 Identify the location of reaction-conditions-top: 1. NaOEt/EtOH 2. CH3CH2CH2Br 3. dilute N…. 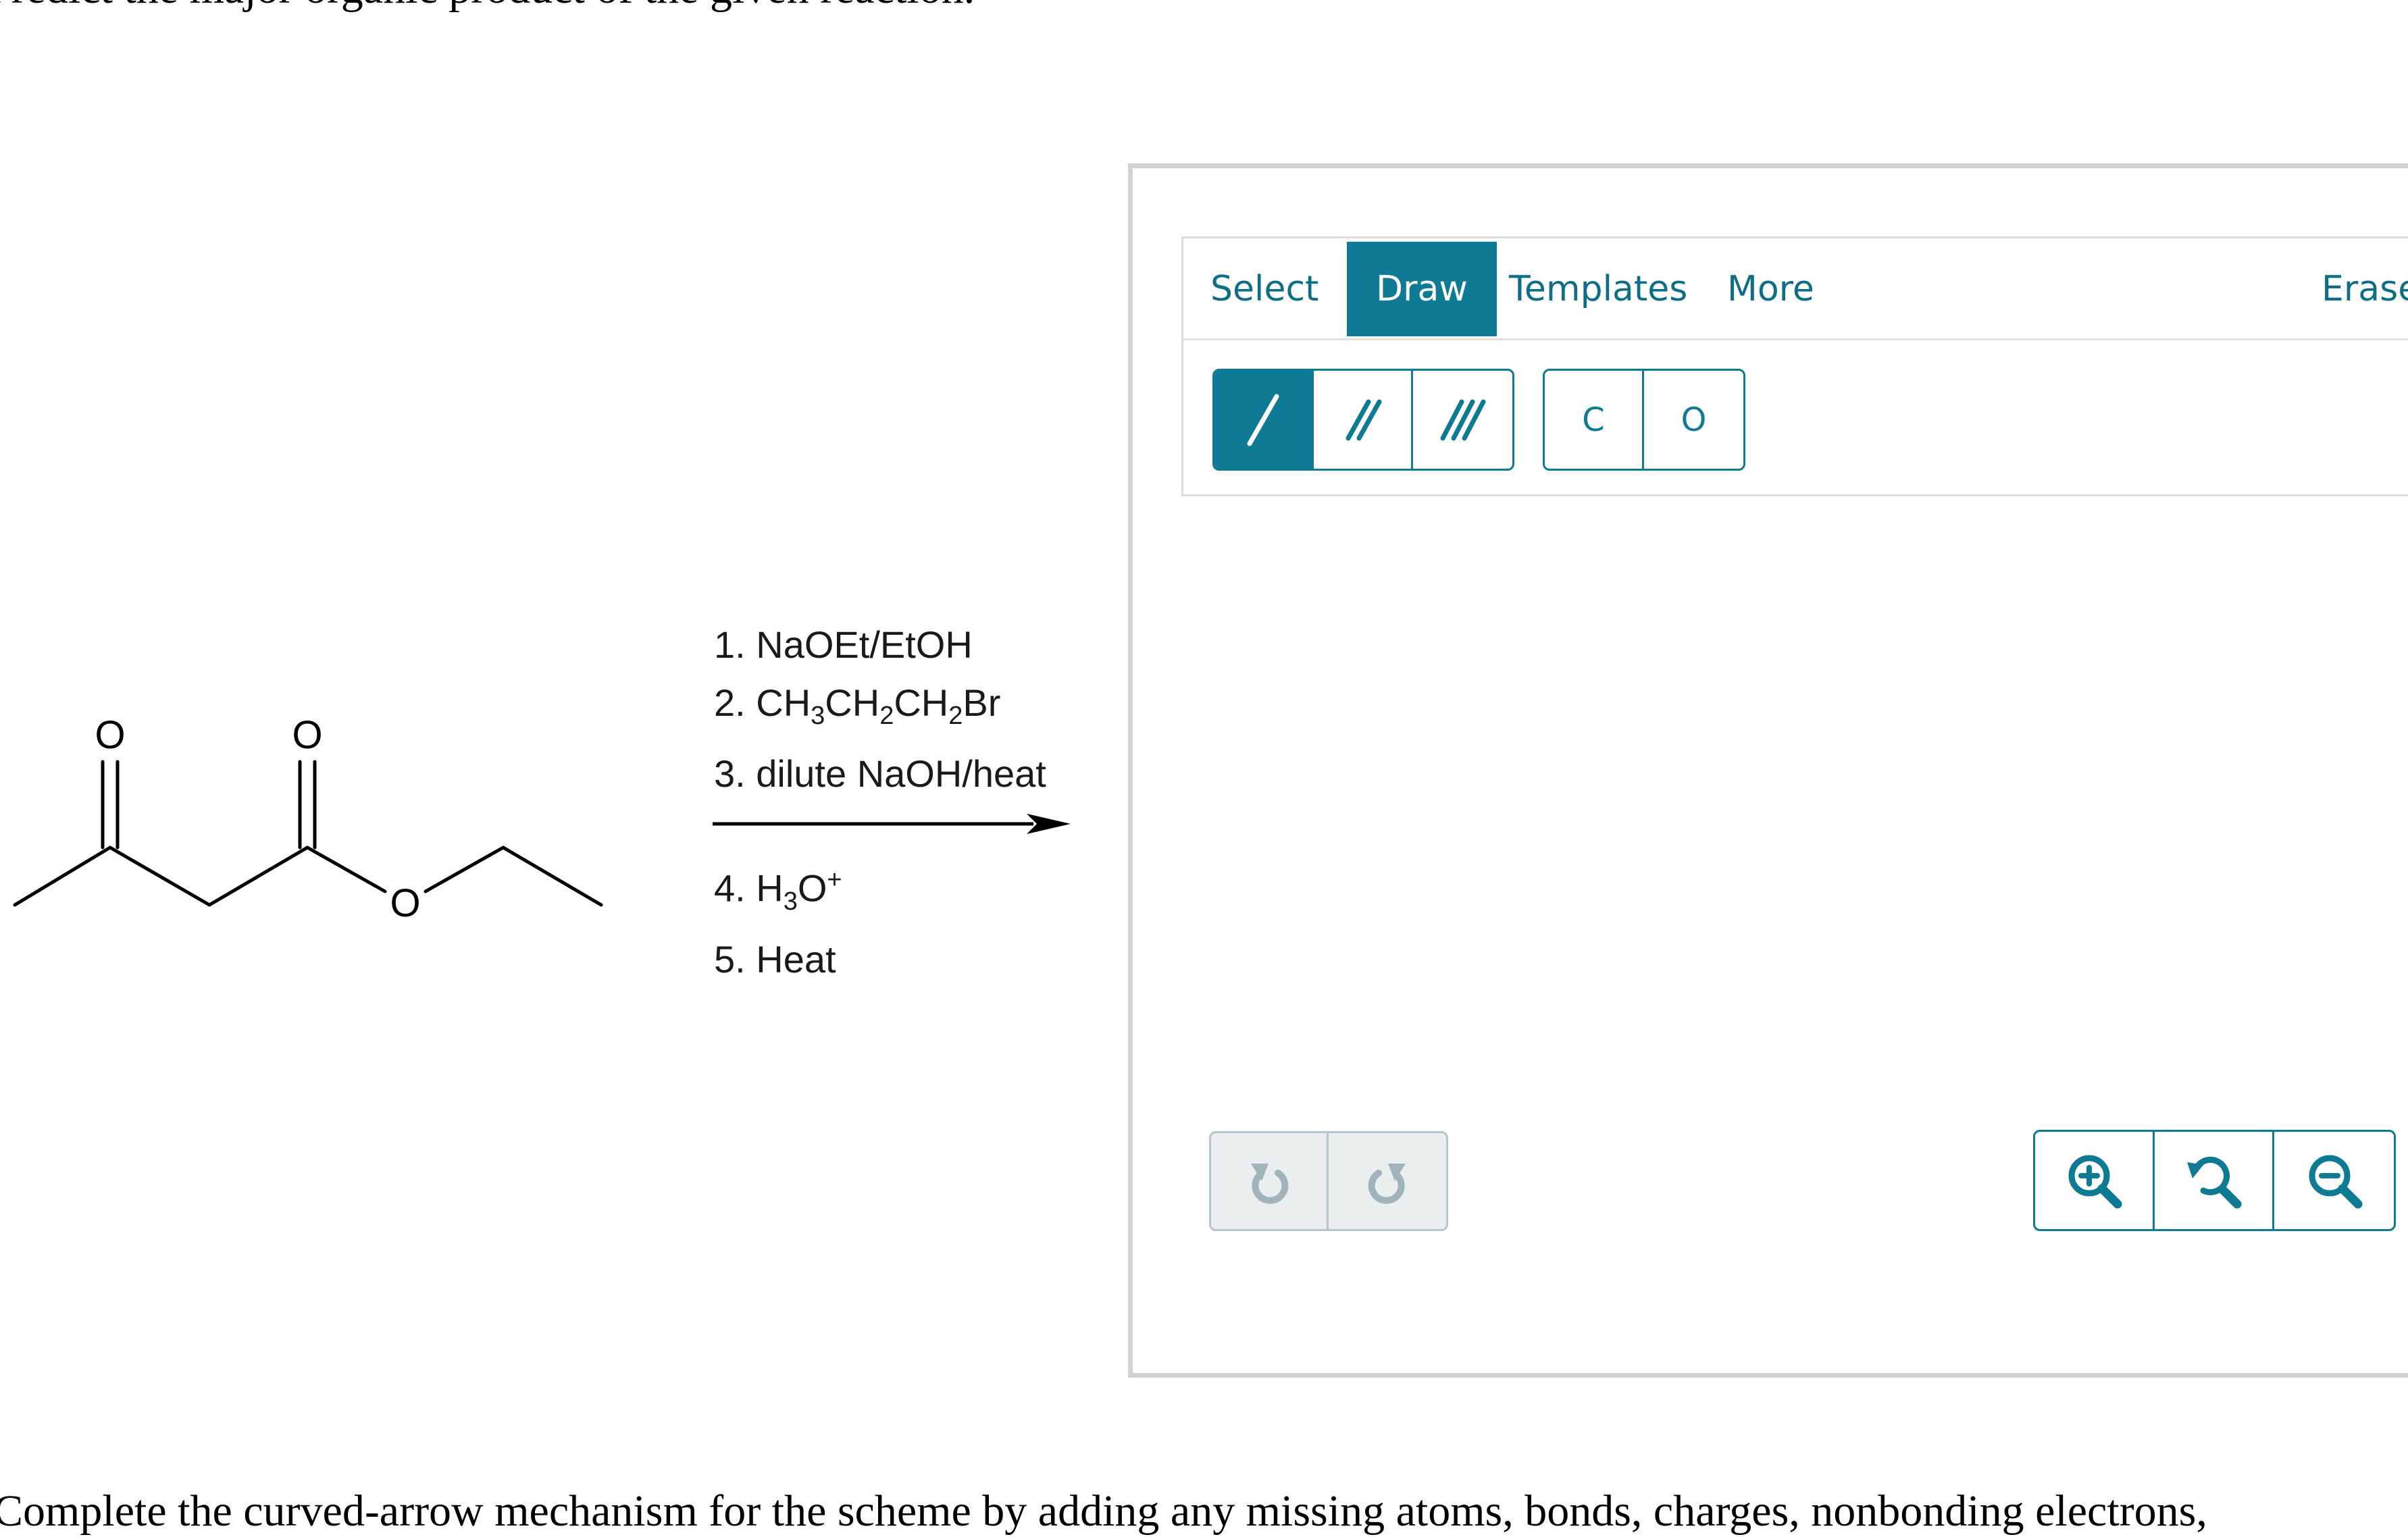
(880, 709).